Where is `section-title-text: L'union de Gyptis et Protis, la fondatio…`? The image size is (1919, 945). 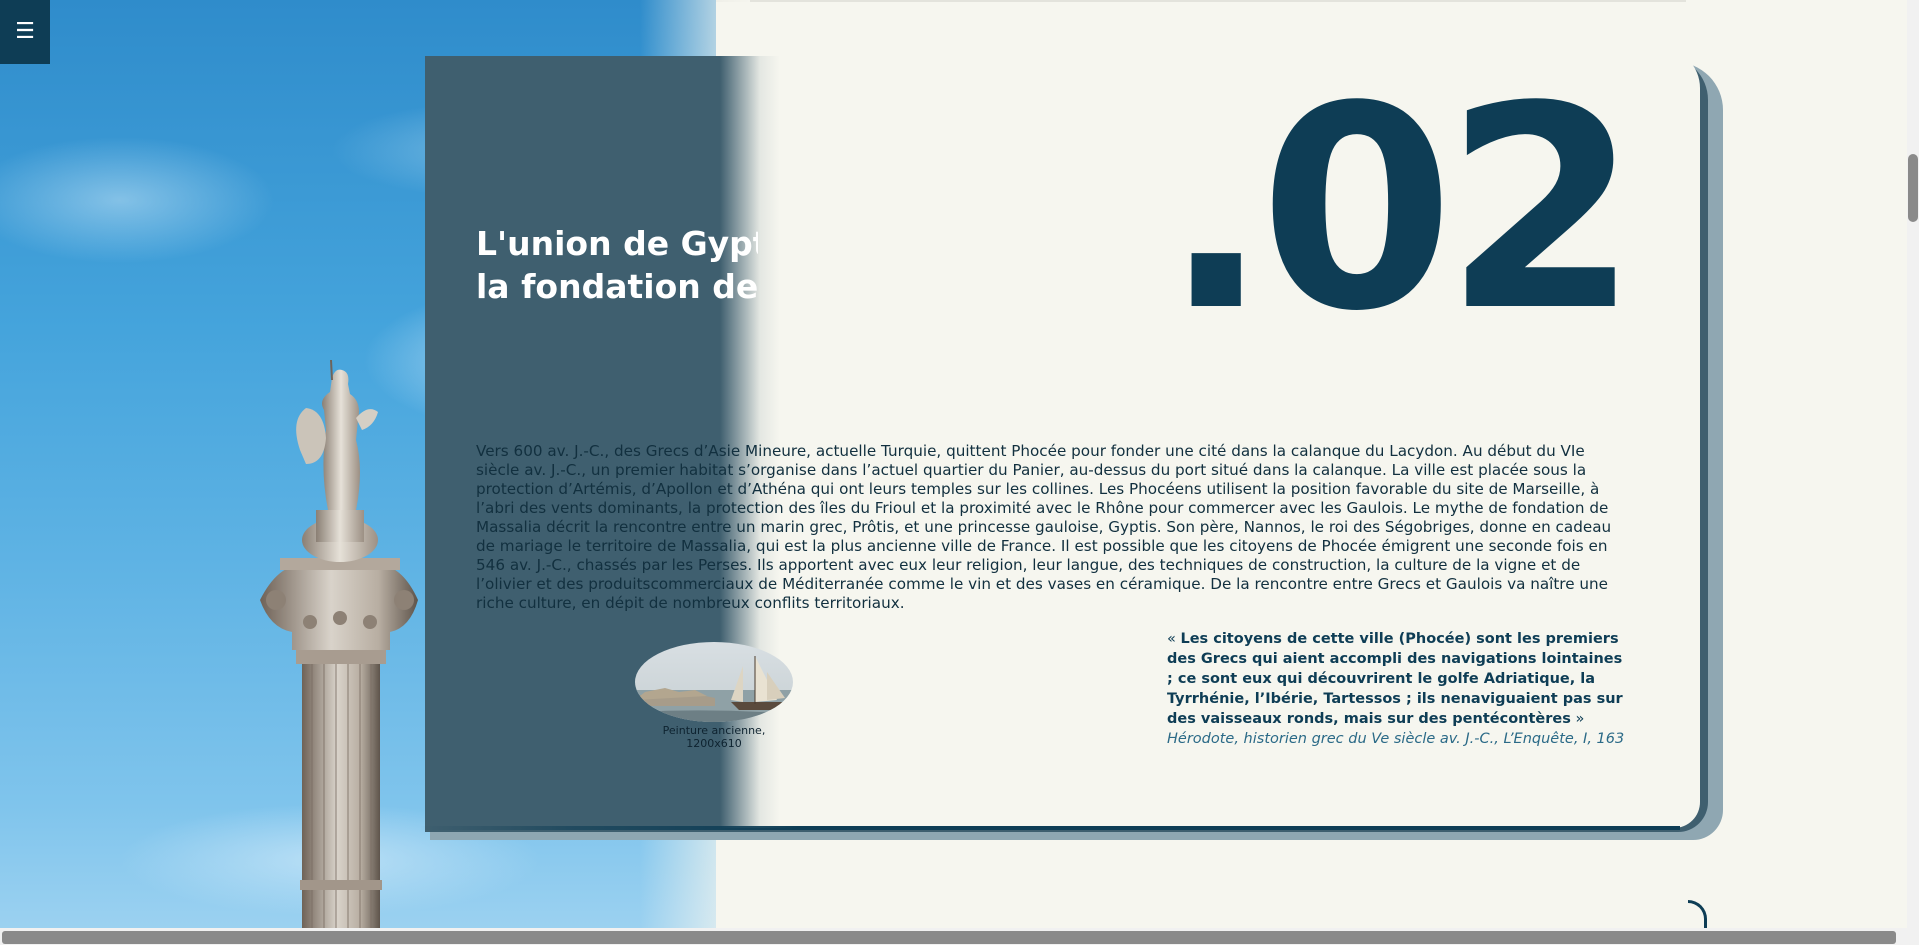
section-title-text: L'union de Gyptis et Protis, la fondatio… is located at coordinates (617, 265).